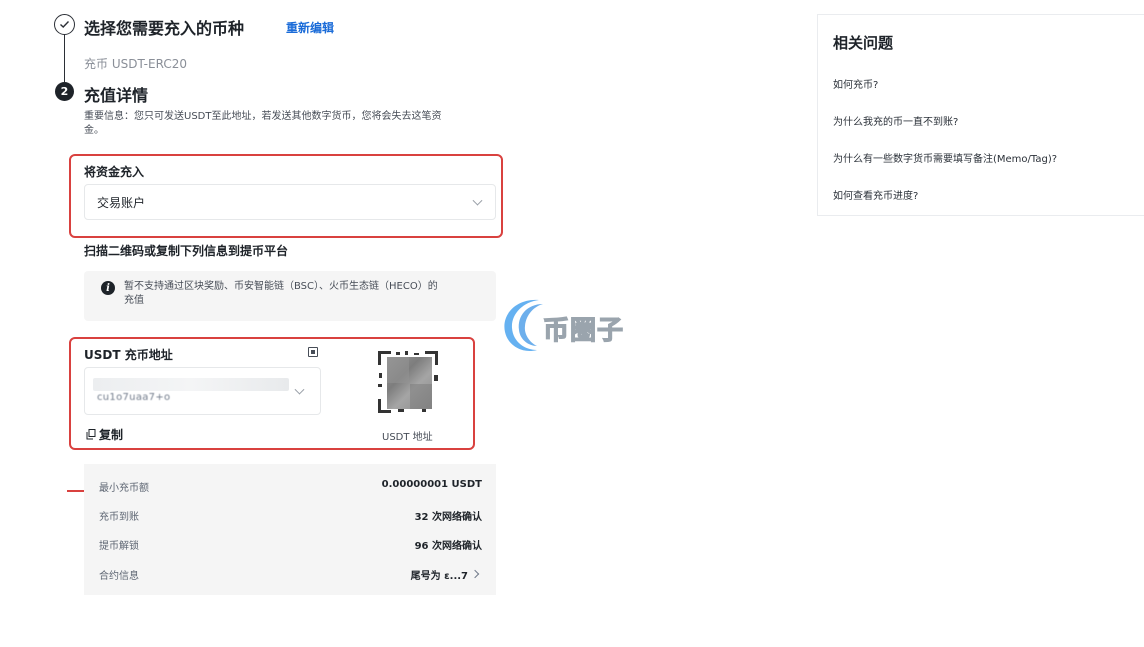 The image size is (1144, 647). Describe the element at coordinates (408, 382) in the screenshot. I see `qr-code-image` at that location.